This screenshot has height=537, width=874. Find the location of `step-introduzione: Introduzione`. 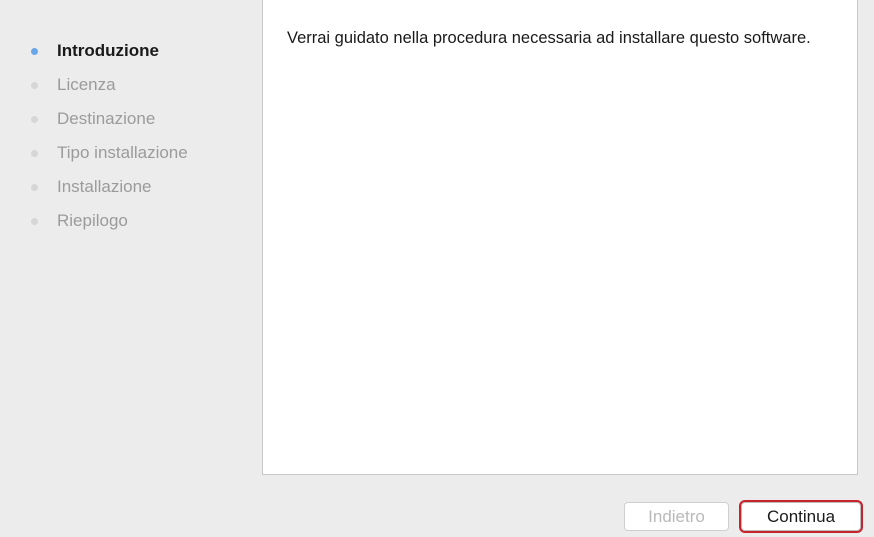

step-introduzione: Introduzione is located at coordinates (131, 51).